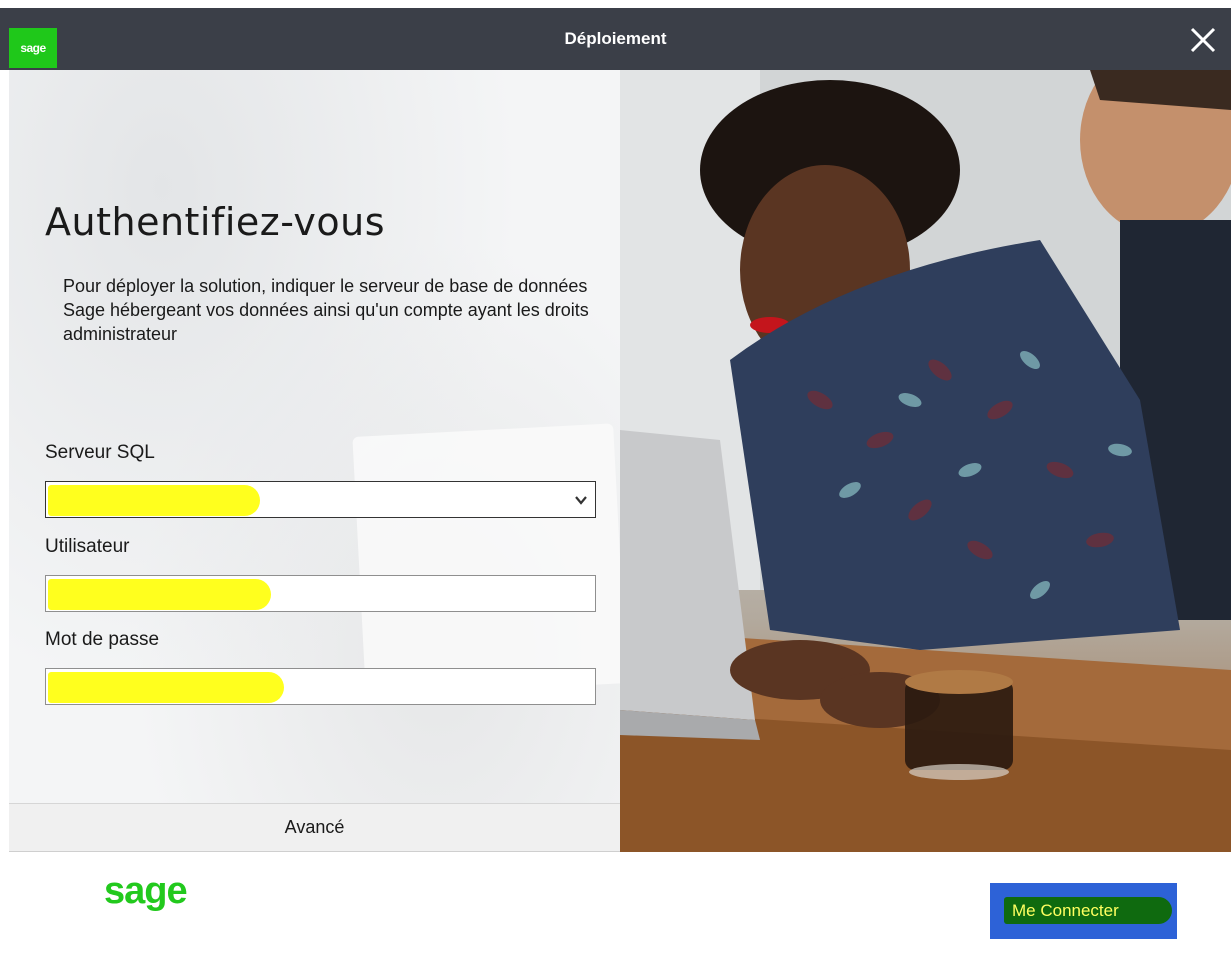 This screenshot has width=1231, height=955. What do you see at coordinates (581, 500) in the screenshot?
I see `chevron-down-icon` at bounding box center [581, 500].